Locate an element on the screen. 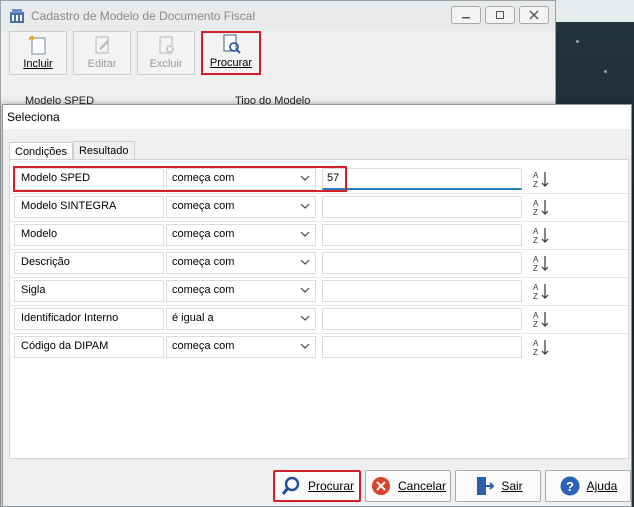 This screenshot has height=507, width=634. excluir-button: Excluir is located at coordinates (166, 53).